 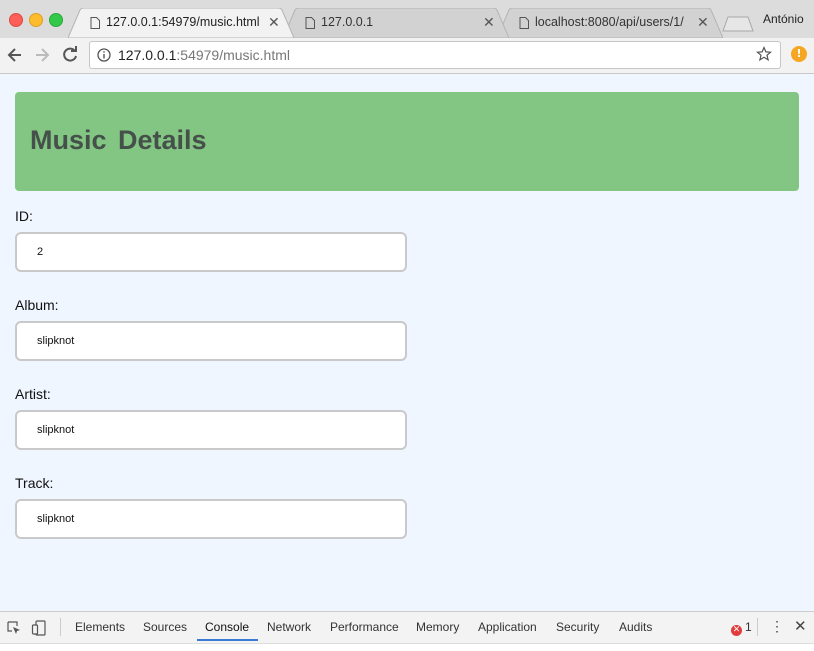 What do you see at coordinates (70, 55) in the screenshot?
I see `reload-icon` at bounding box center [70, 55].